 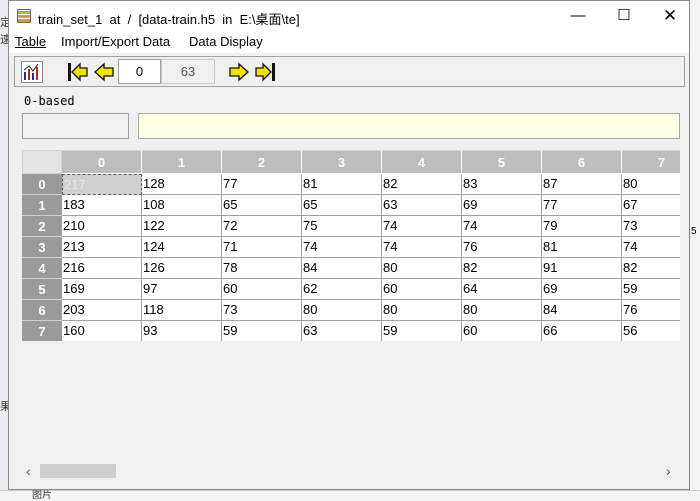 What do you see at coordinates (102, 184) in the screenshot?
I see `table-cell: 217` at bounding box center [102, 184].